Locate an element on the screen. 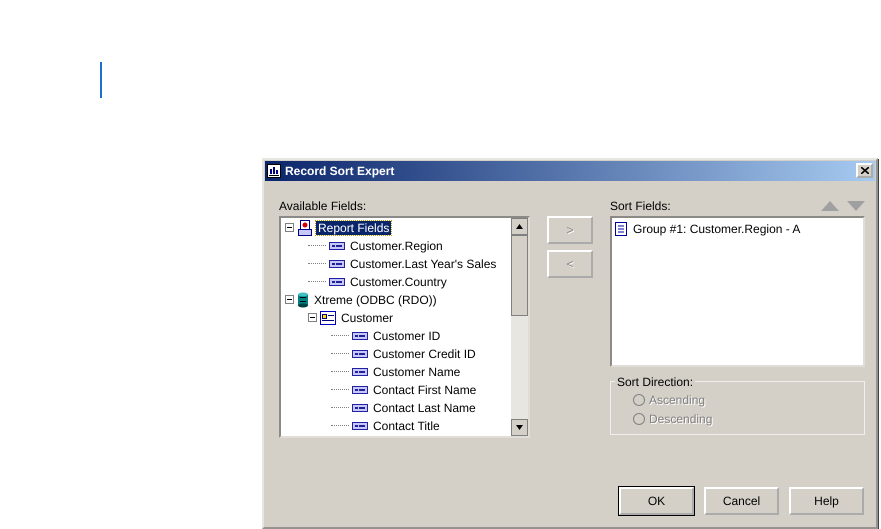  tree-item: Contact Title is located at coordinates (406, 425).